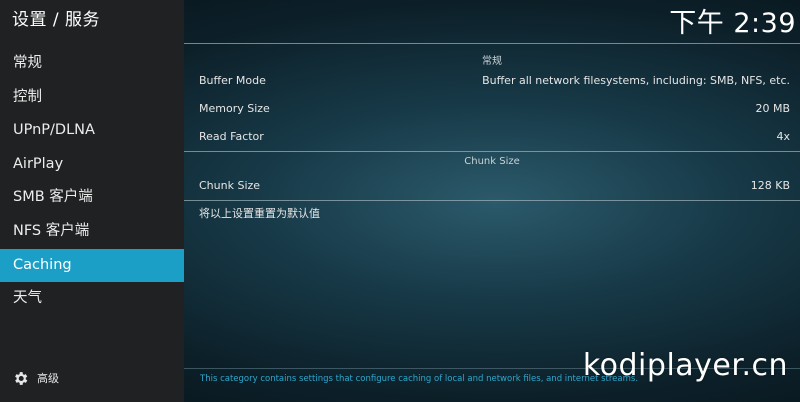 This screenshot has height=402, width=800. What do you see at coordinates (92, 165) in the screenshot?
I see `sidebar-item-airplay: AirPlay` at bounding box center [92, 165].